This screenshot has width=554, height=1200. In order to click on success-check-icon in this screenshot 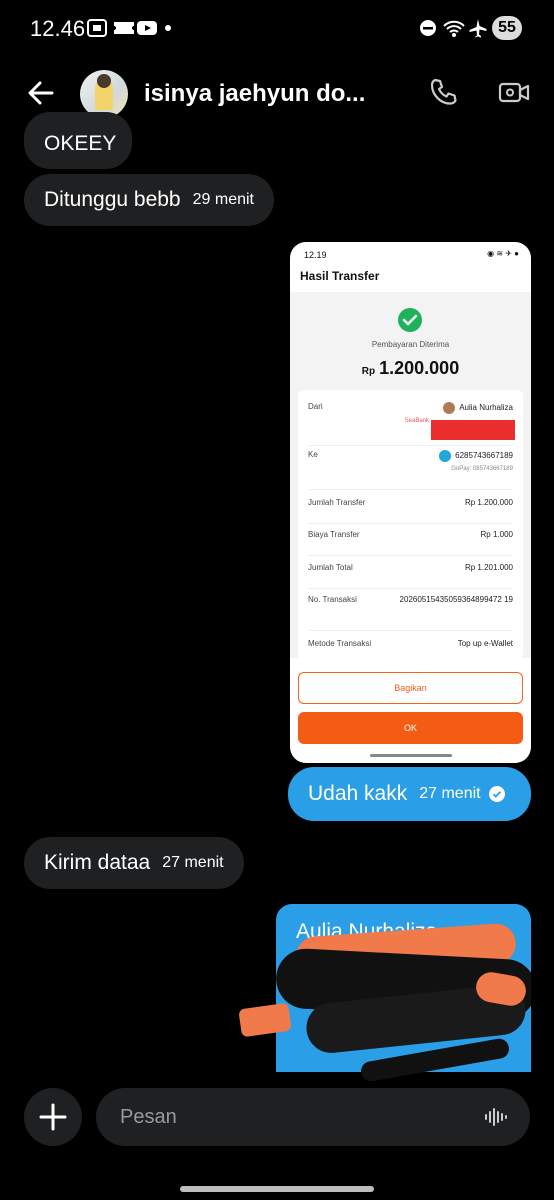, I will do `click(410, 320)`.